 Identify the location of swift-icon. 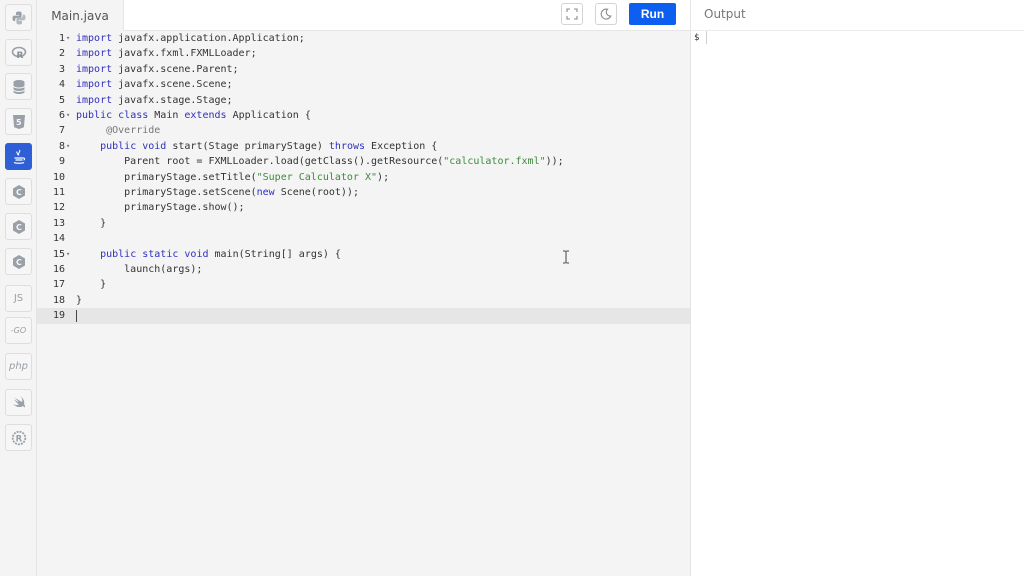
(18, 402).